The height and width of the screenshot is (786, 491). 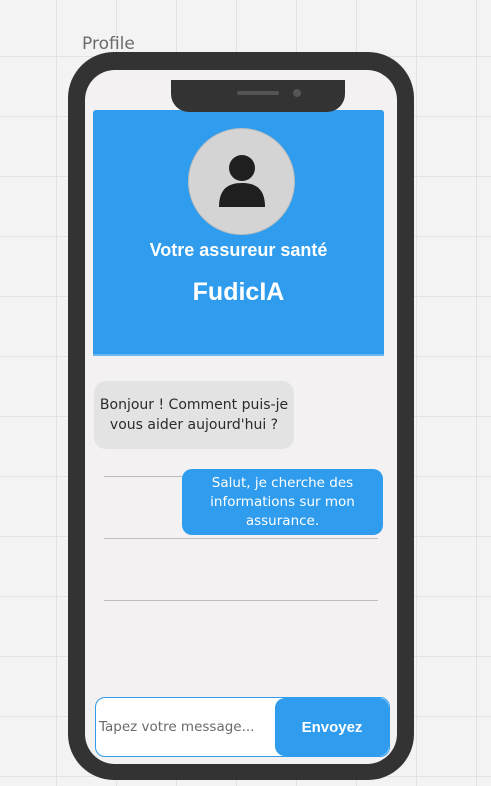 I want to click on send-button: Envoyez, so click(x=332, y=727).